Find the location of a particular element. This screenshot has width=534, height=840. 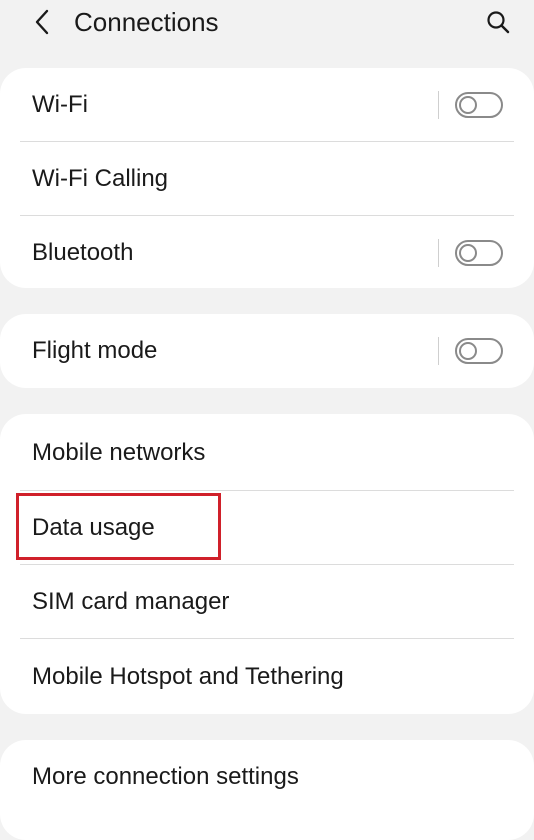

search-button is located at coordinates (498, 22).